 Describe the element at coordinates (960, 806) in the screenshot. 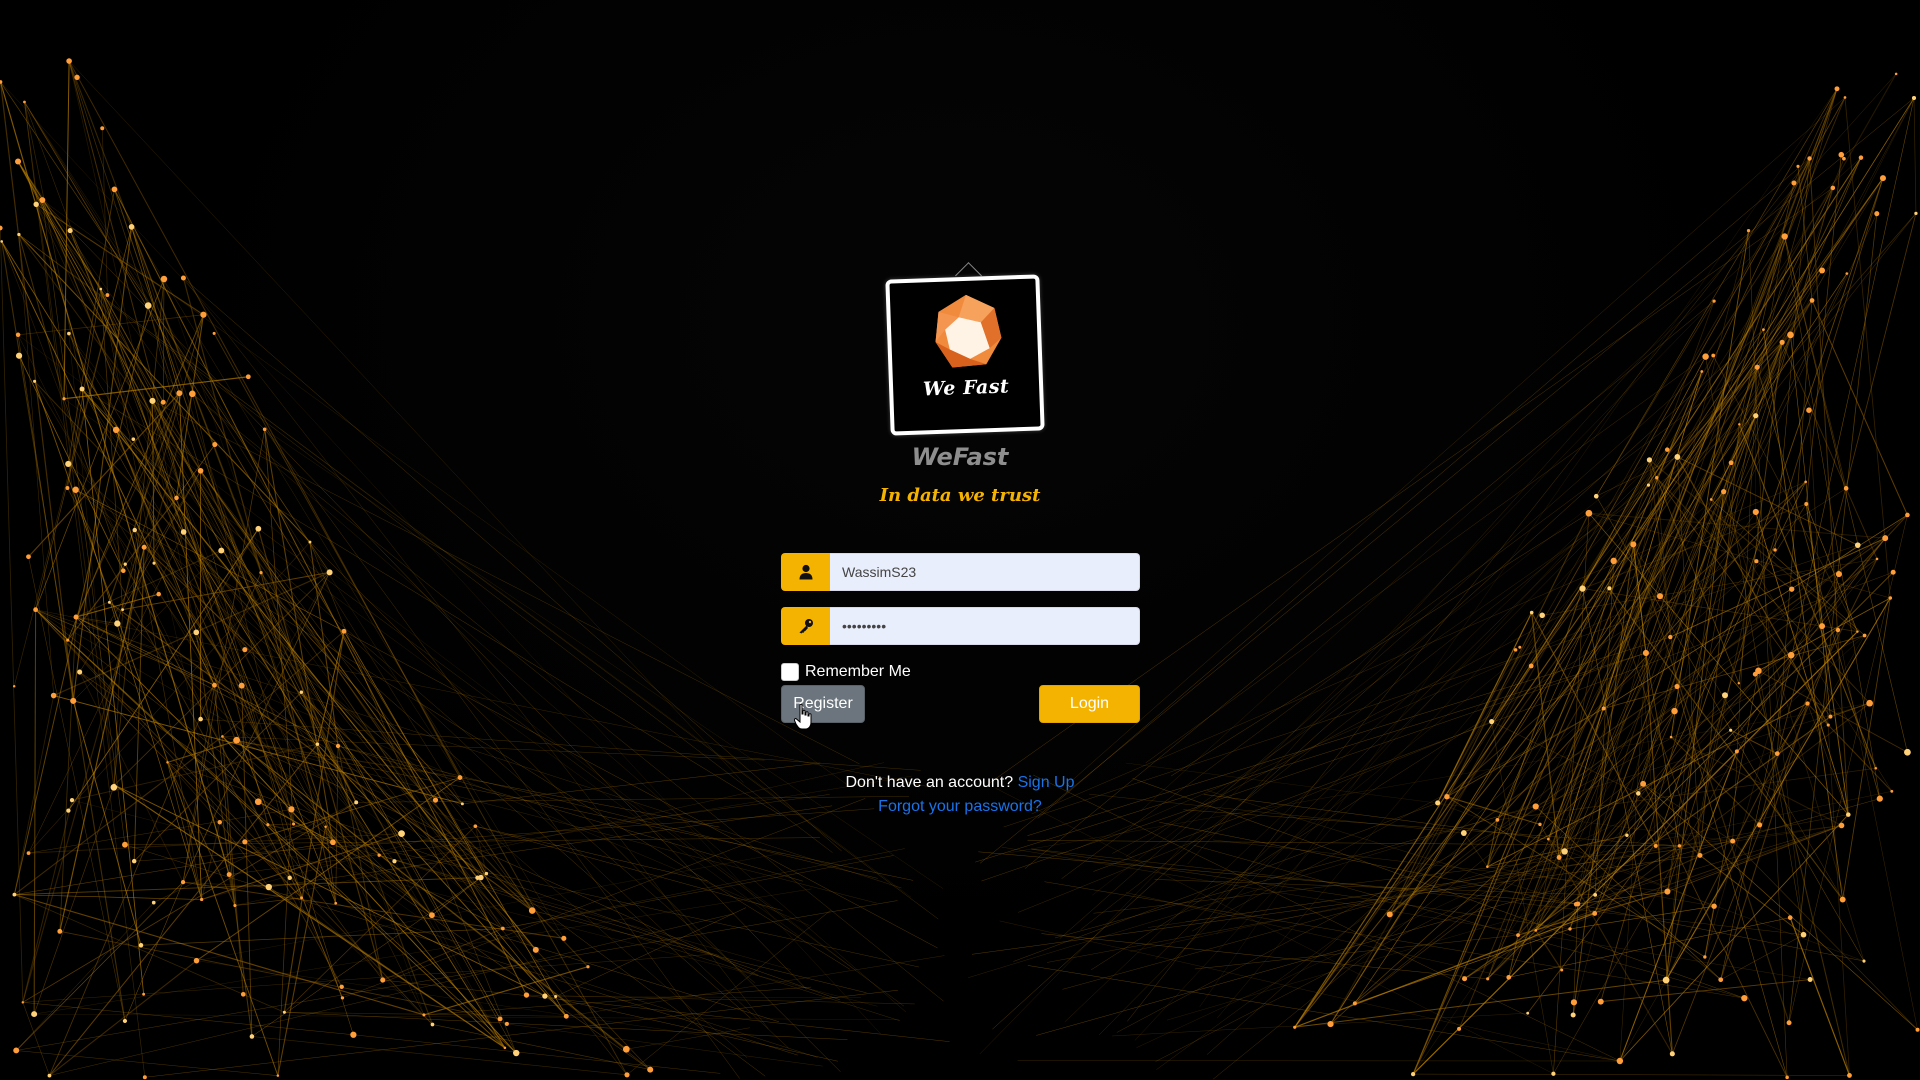

I see `forgot-password-link: Forgot your password?` at that location.